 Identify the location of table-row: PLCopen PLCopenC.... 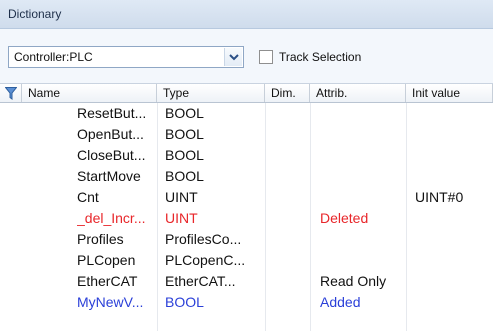
(246, 260).